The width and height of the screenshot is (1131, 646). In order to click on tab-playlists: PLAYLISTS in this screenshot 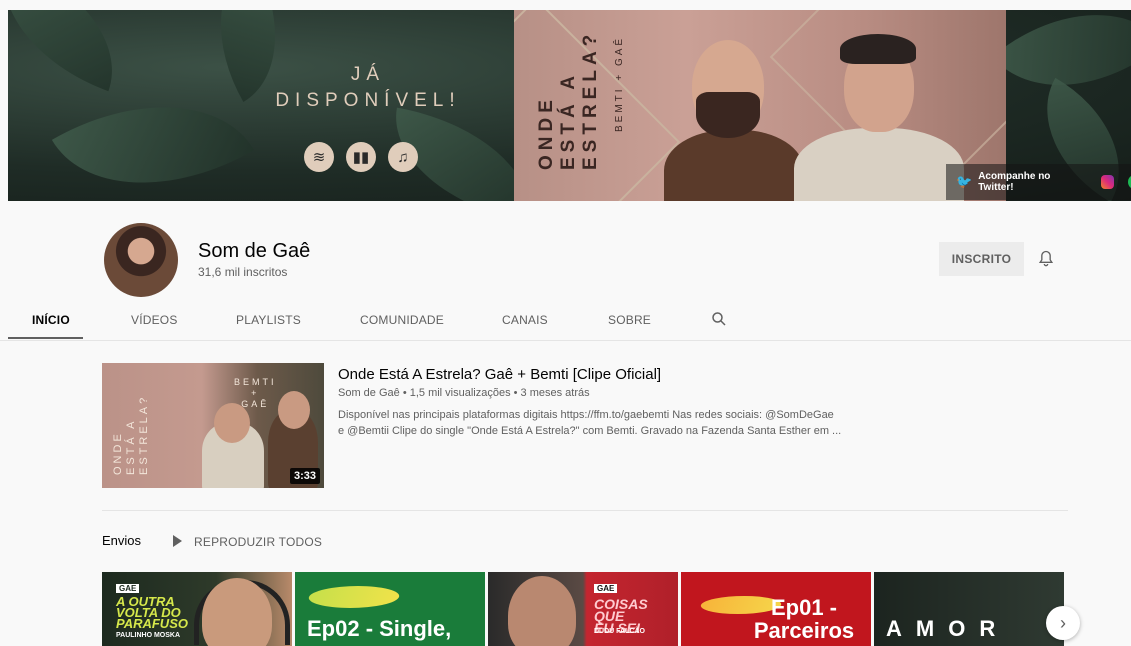, I will do `click(268, 320)`.